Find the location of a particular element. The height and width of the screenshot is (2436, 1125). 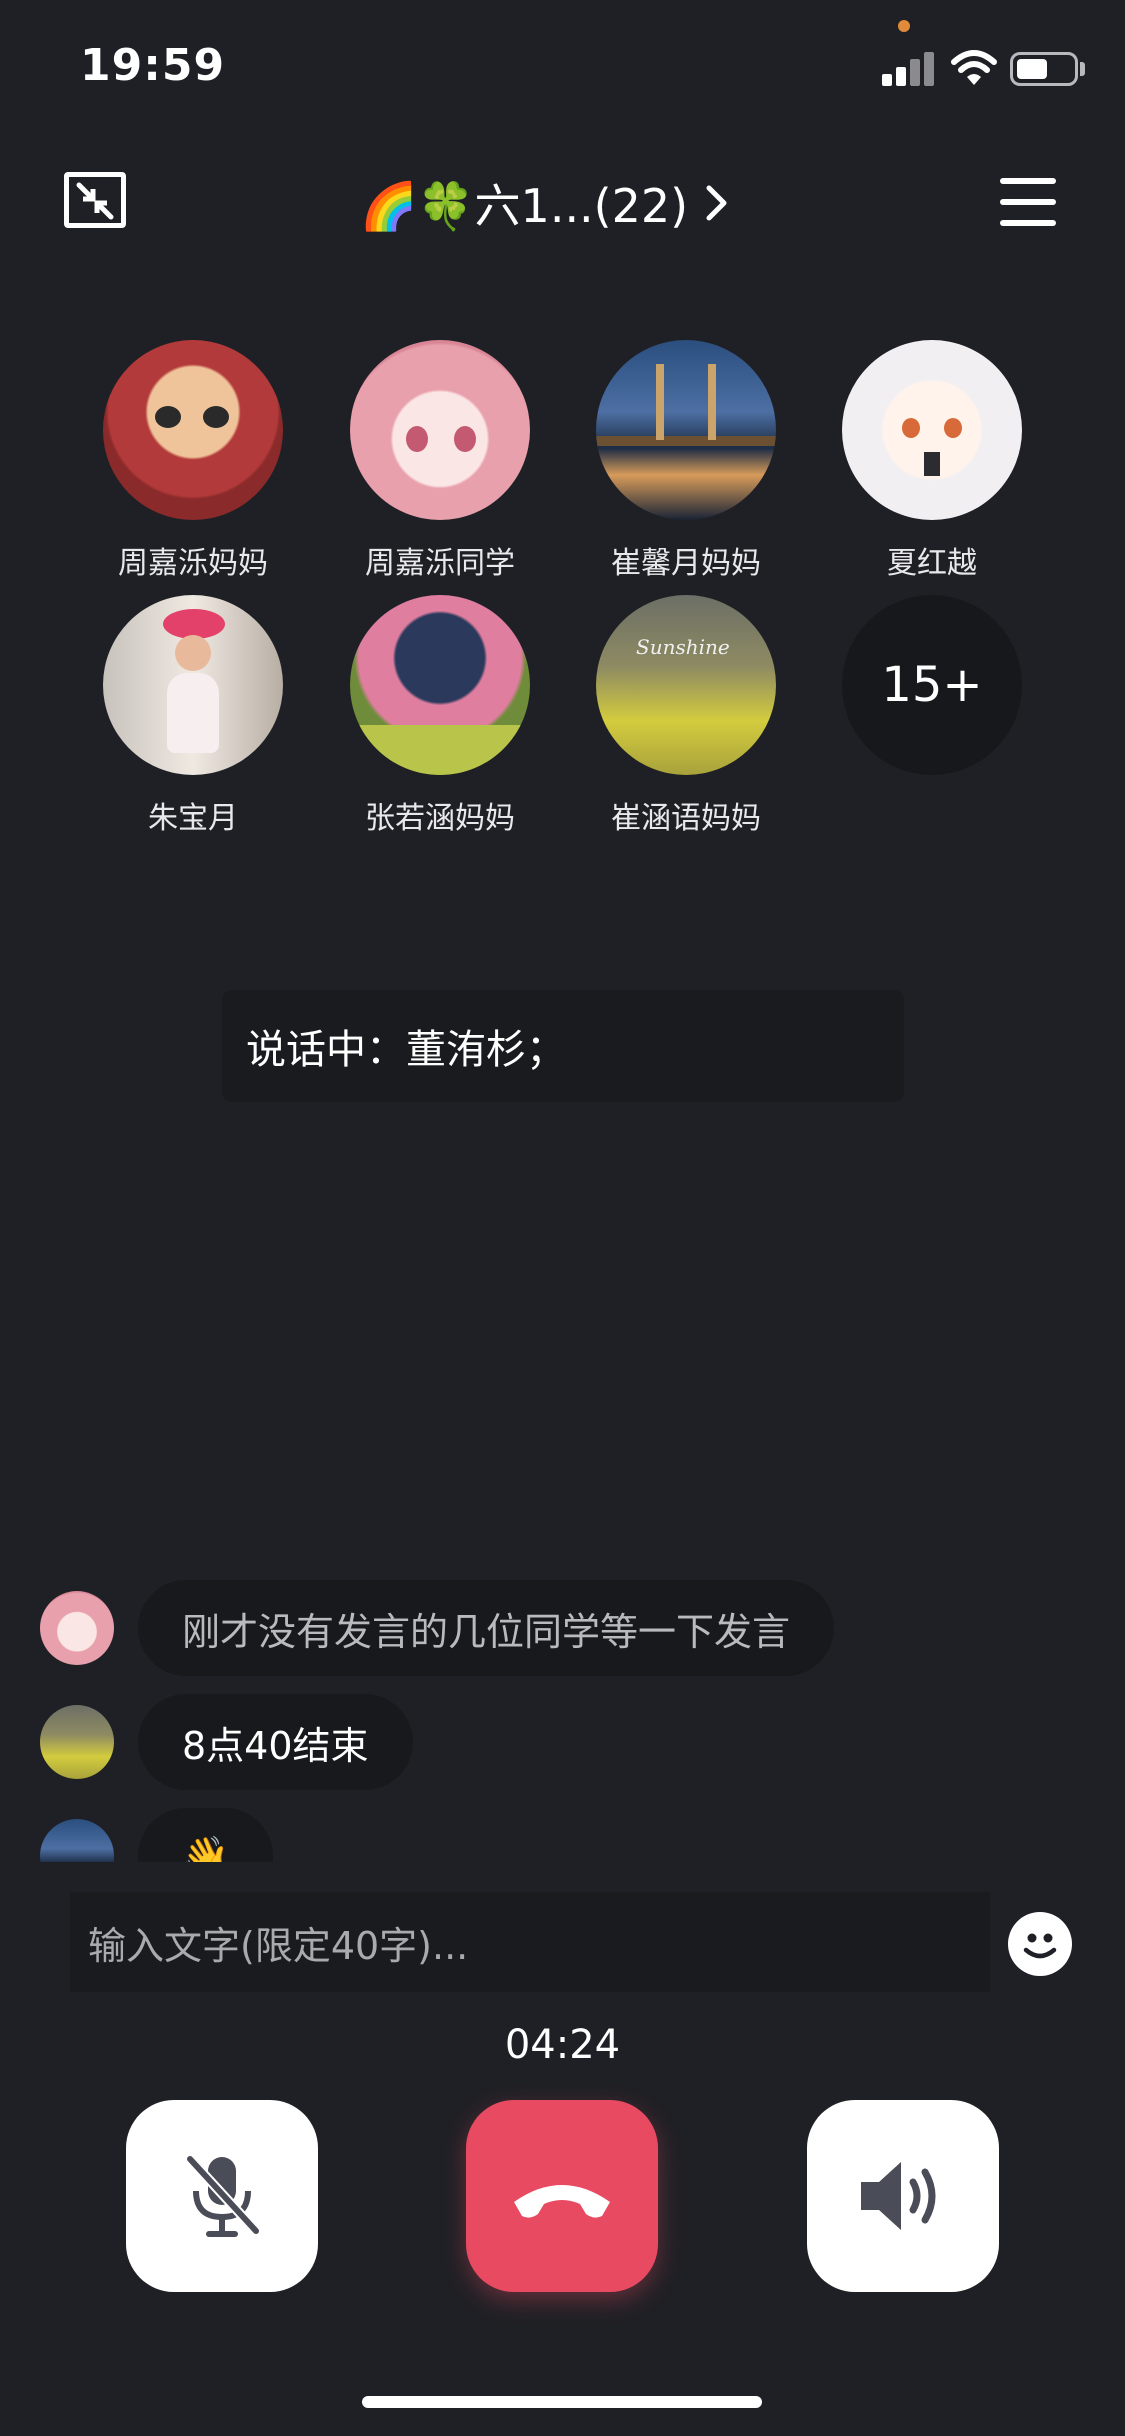

hangup-icon is located at coordinates (562, 2201).